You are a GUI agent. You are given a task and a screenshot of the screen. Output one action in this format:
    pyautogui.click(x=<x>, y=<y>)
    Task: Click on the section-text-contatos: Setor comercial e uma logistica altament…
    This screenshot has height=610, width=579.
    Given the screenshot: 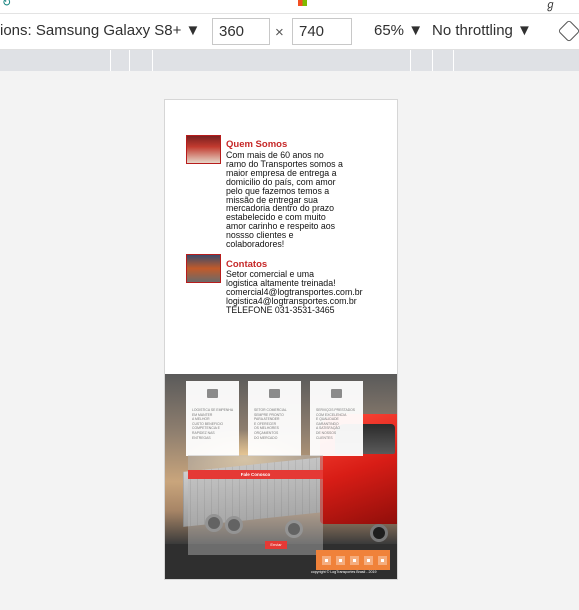 What is the action you would take?
    pyautogui.click(x=294, y=292)
    